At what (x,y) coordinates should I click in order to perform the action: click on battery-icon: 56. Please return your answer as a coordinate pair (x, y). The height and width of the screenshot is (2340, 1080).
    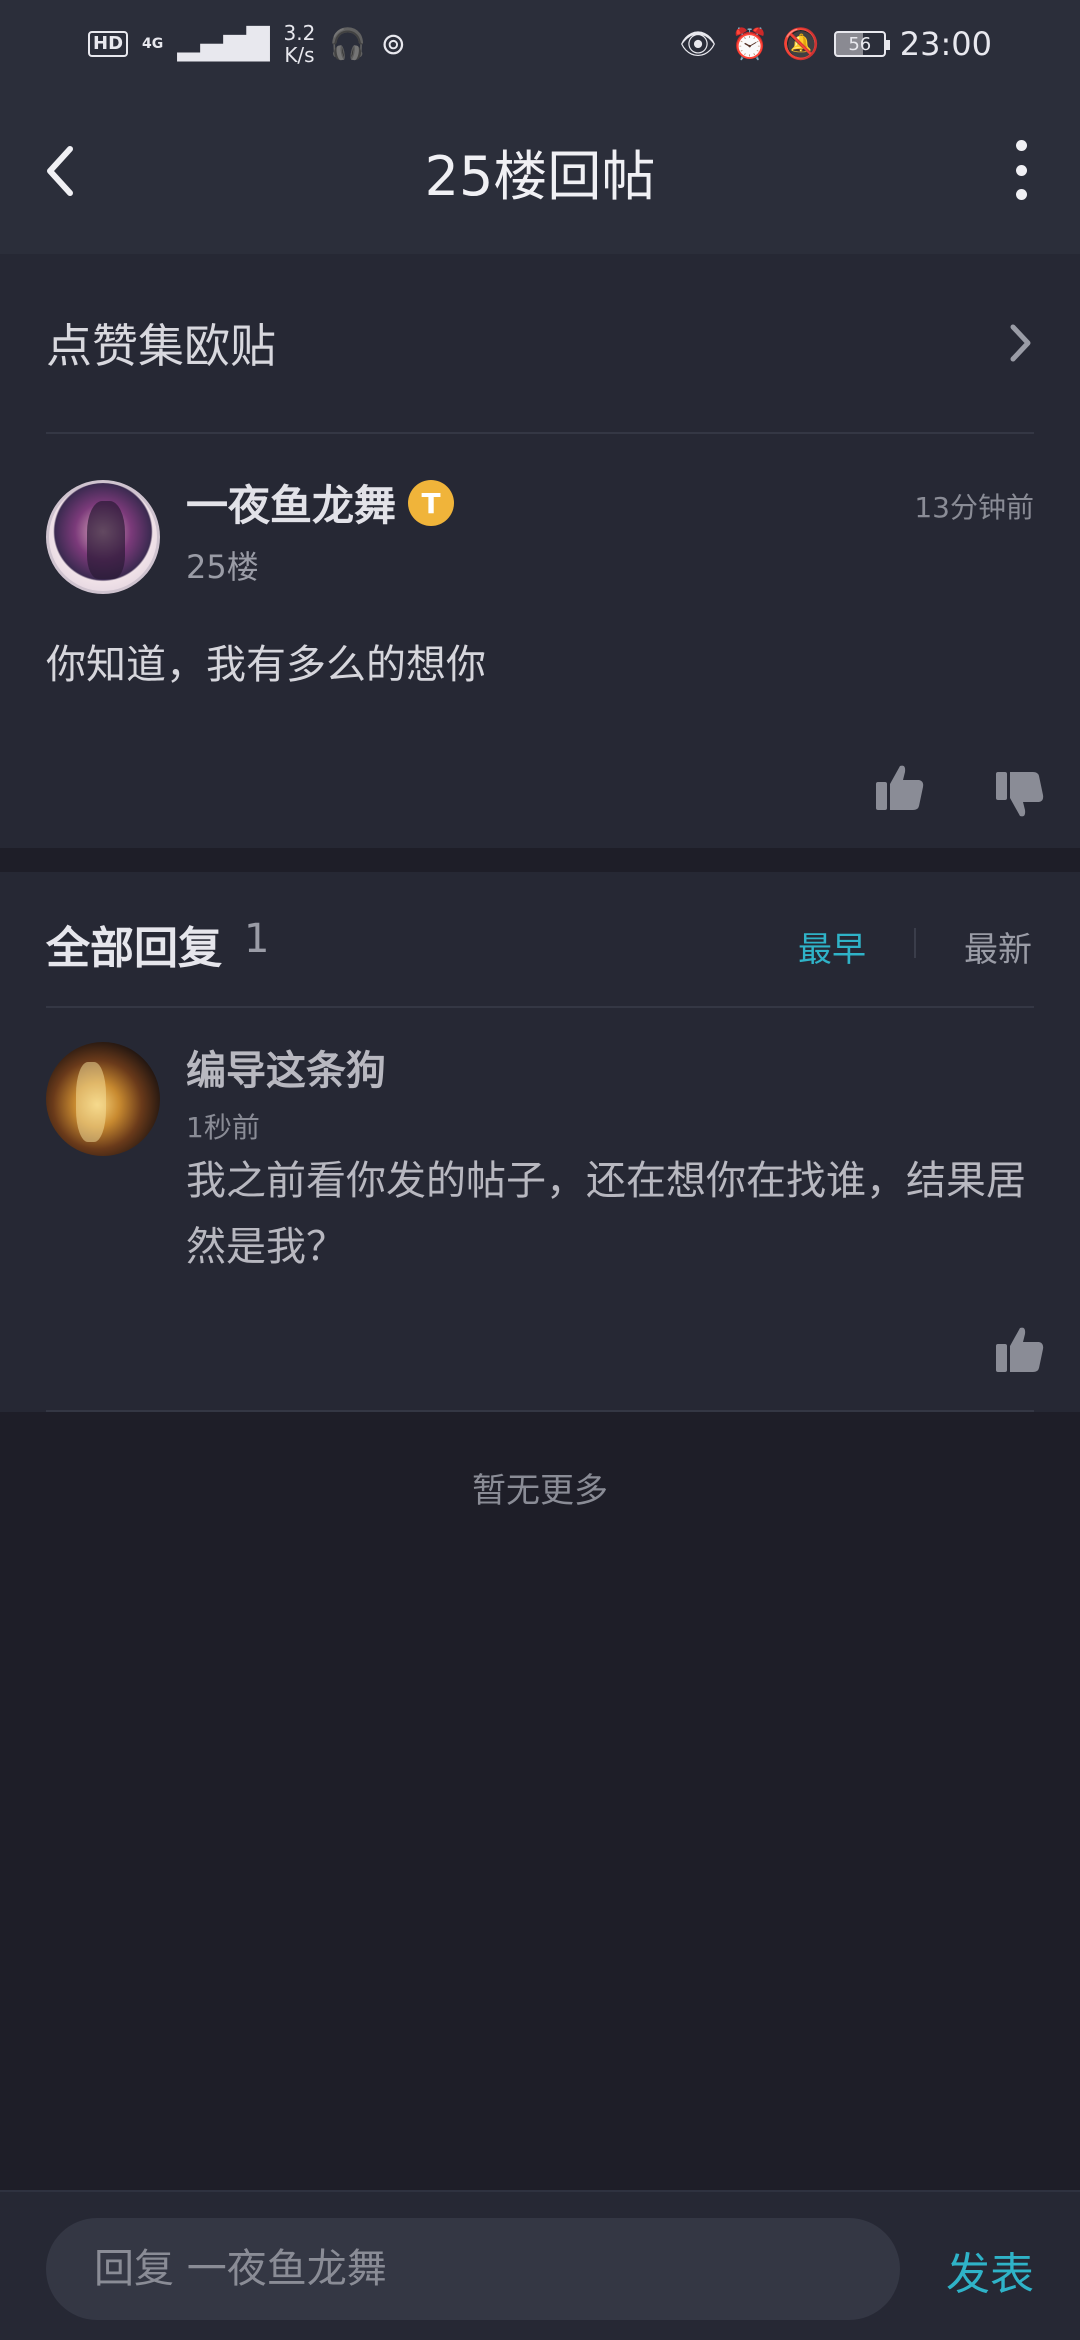
    Looking at the image, I should click on (861, 44).